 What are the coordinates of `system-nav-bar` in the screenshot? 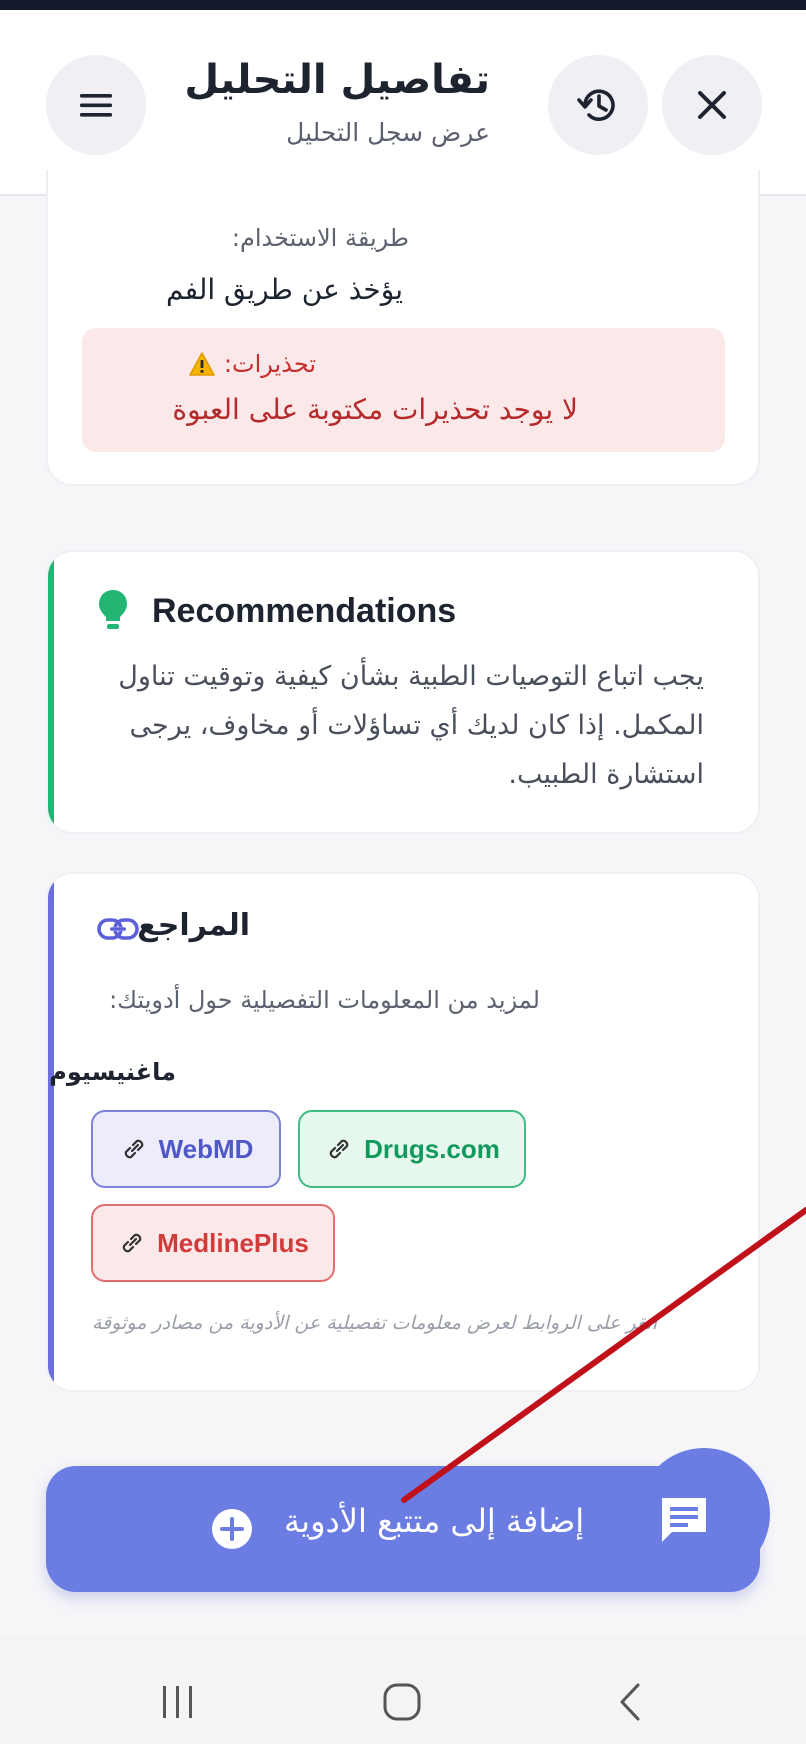 It's located at (403, 1690).